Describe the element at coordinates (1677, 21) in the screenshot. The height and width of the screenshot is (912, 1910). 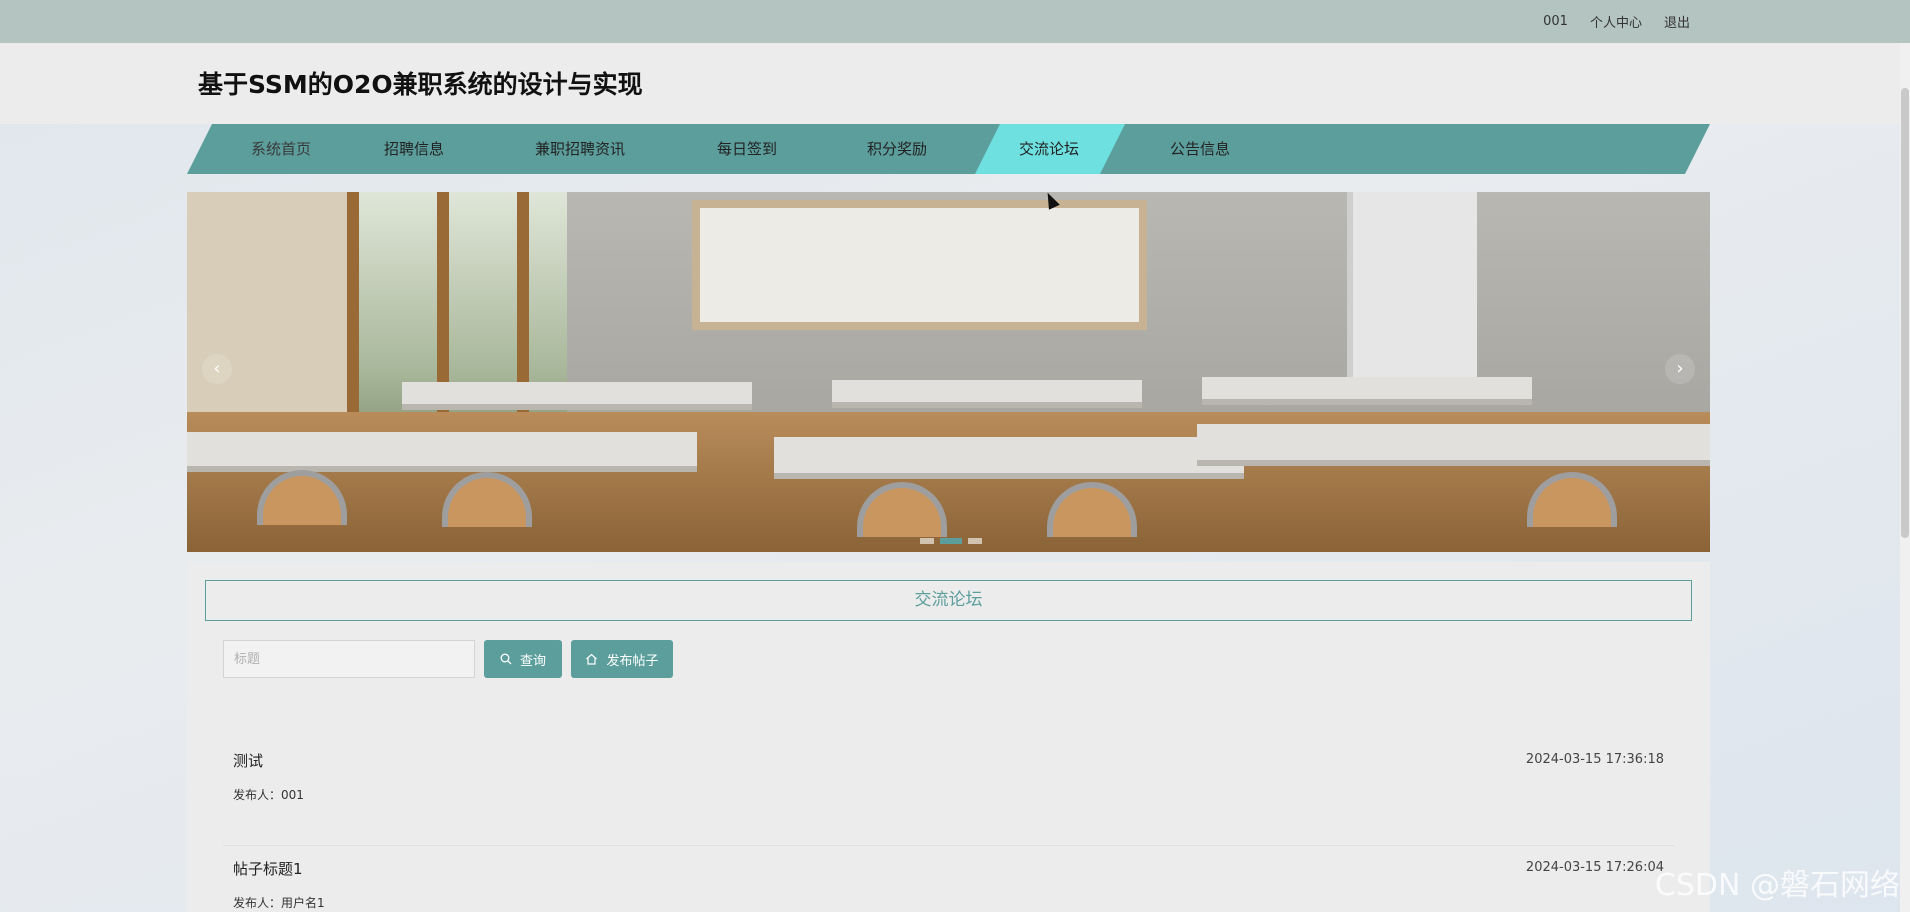
I see `logout-link: 退出` at that location.